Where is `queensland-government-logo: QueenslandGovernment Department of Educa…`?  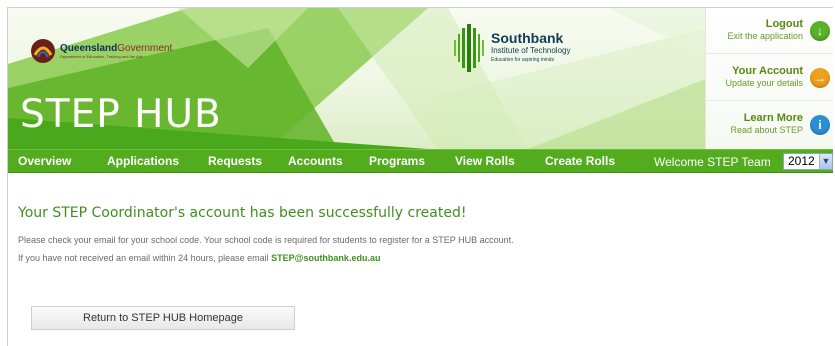
queensland-government-logo: QueenslandGovernment Department of Educa… is located at coordinates (101, 51).